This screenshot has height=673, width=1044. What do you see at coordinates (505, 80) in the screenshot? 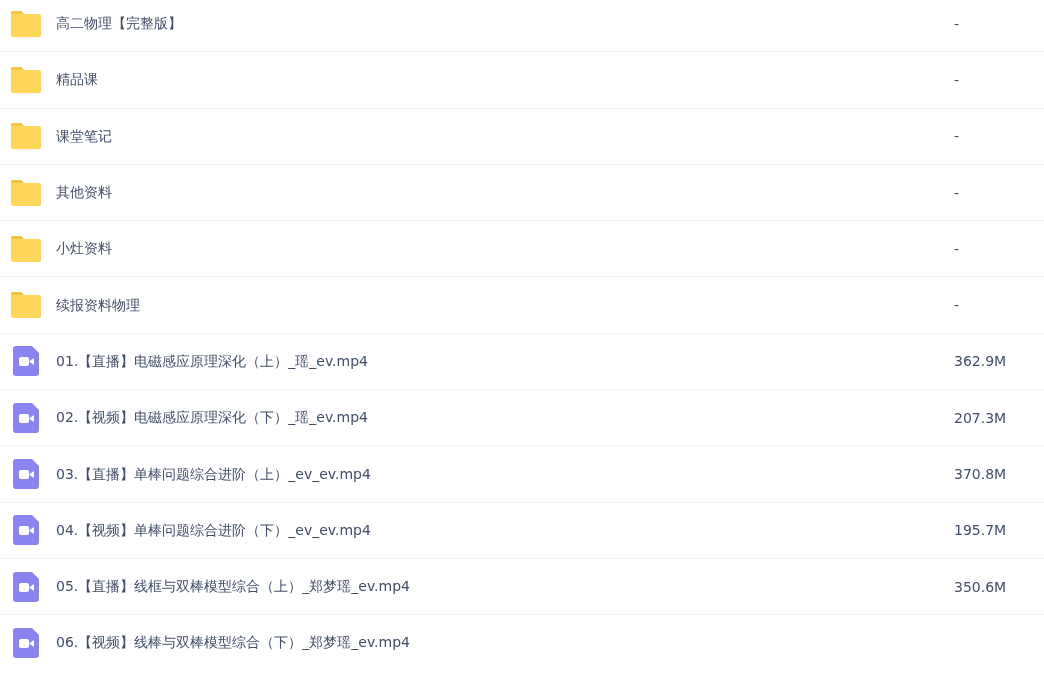
I see `file-name: 精品课` at bounding box center [505, 80].